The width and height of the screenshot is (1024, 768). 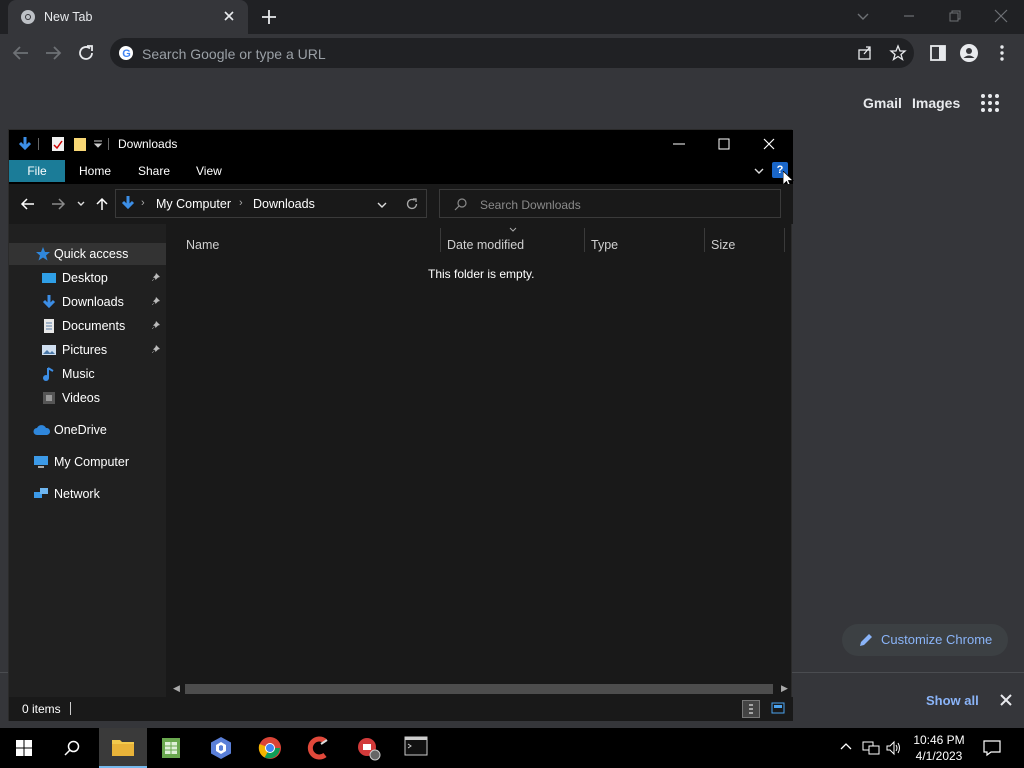 I want to click on customize-chrome-button: Customize Chrome, so click(x=925, y=640).